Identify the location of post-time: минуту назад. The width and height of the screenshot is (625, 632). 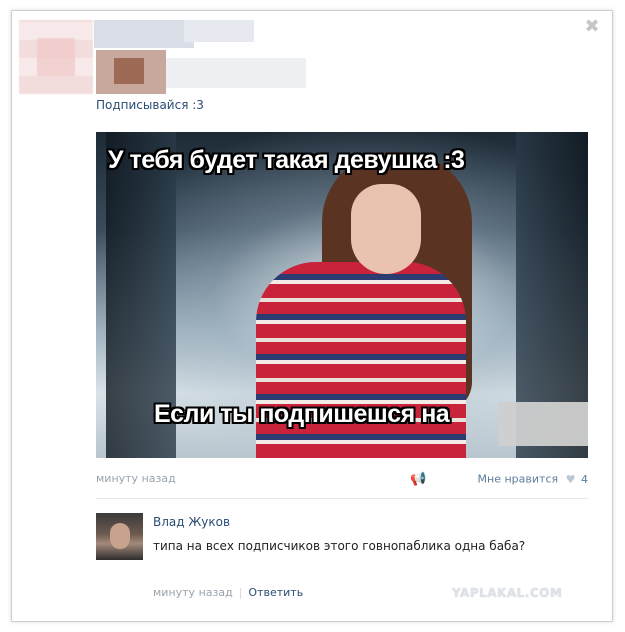
(136, 478).